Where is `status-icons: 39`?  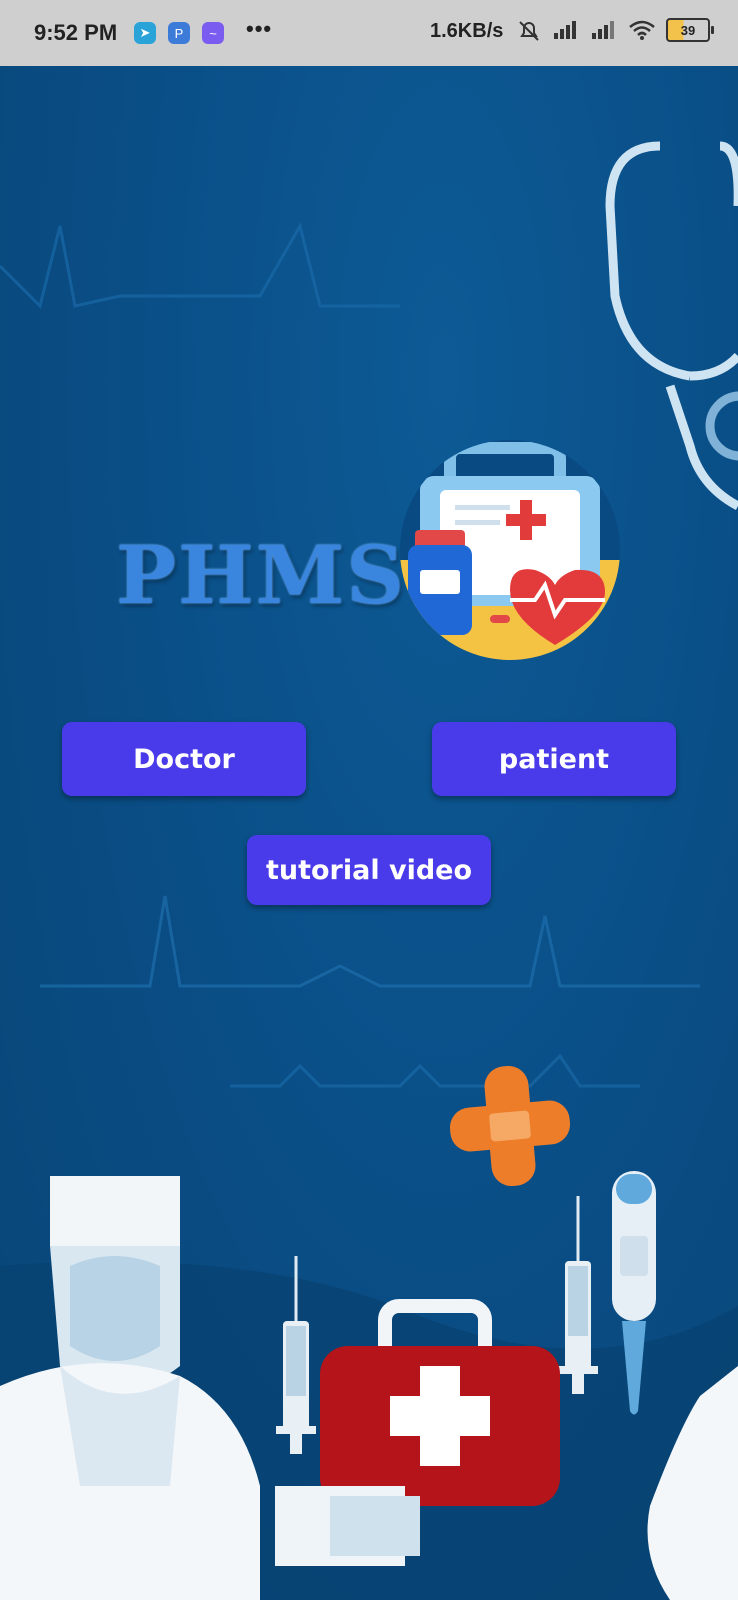 status-icons: 39 is located at coordinates (615, 30).